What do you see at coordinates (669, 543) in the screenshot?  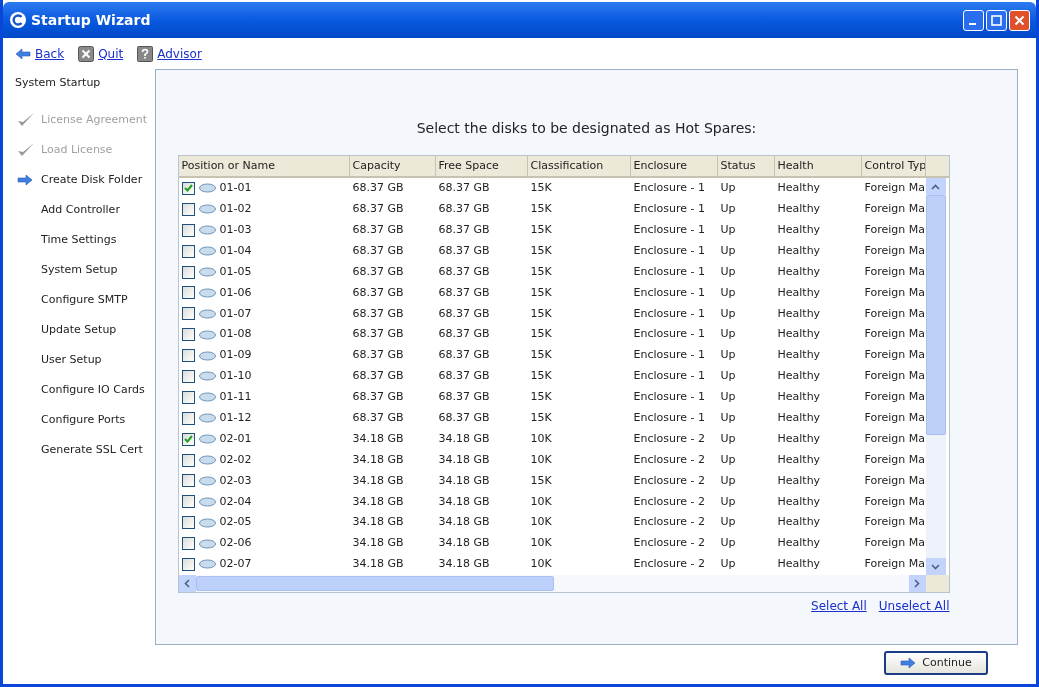 I see `table-cell: Enclosure - 2` at bounding box center [669, 543].